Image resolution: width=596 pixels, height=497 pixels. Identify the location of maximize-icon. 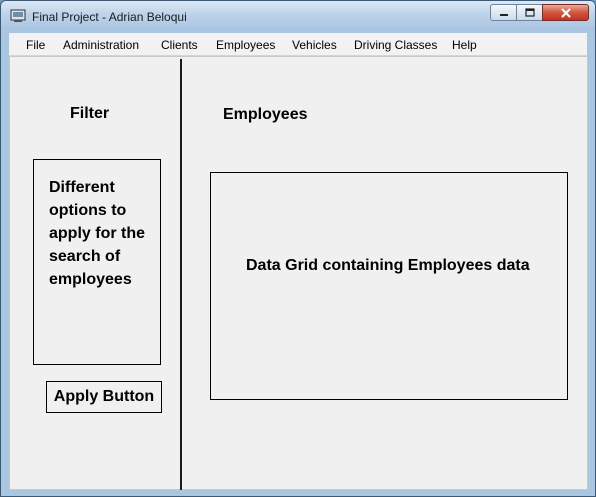
(529, 12).